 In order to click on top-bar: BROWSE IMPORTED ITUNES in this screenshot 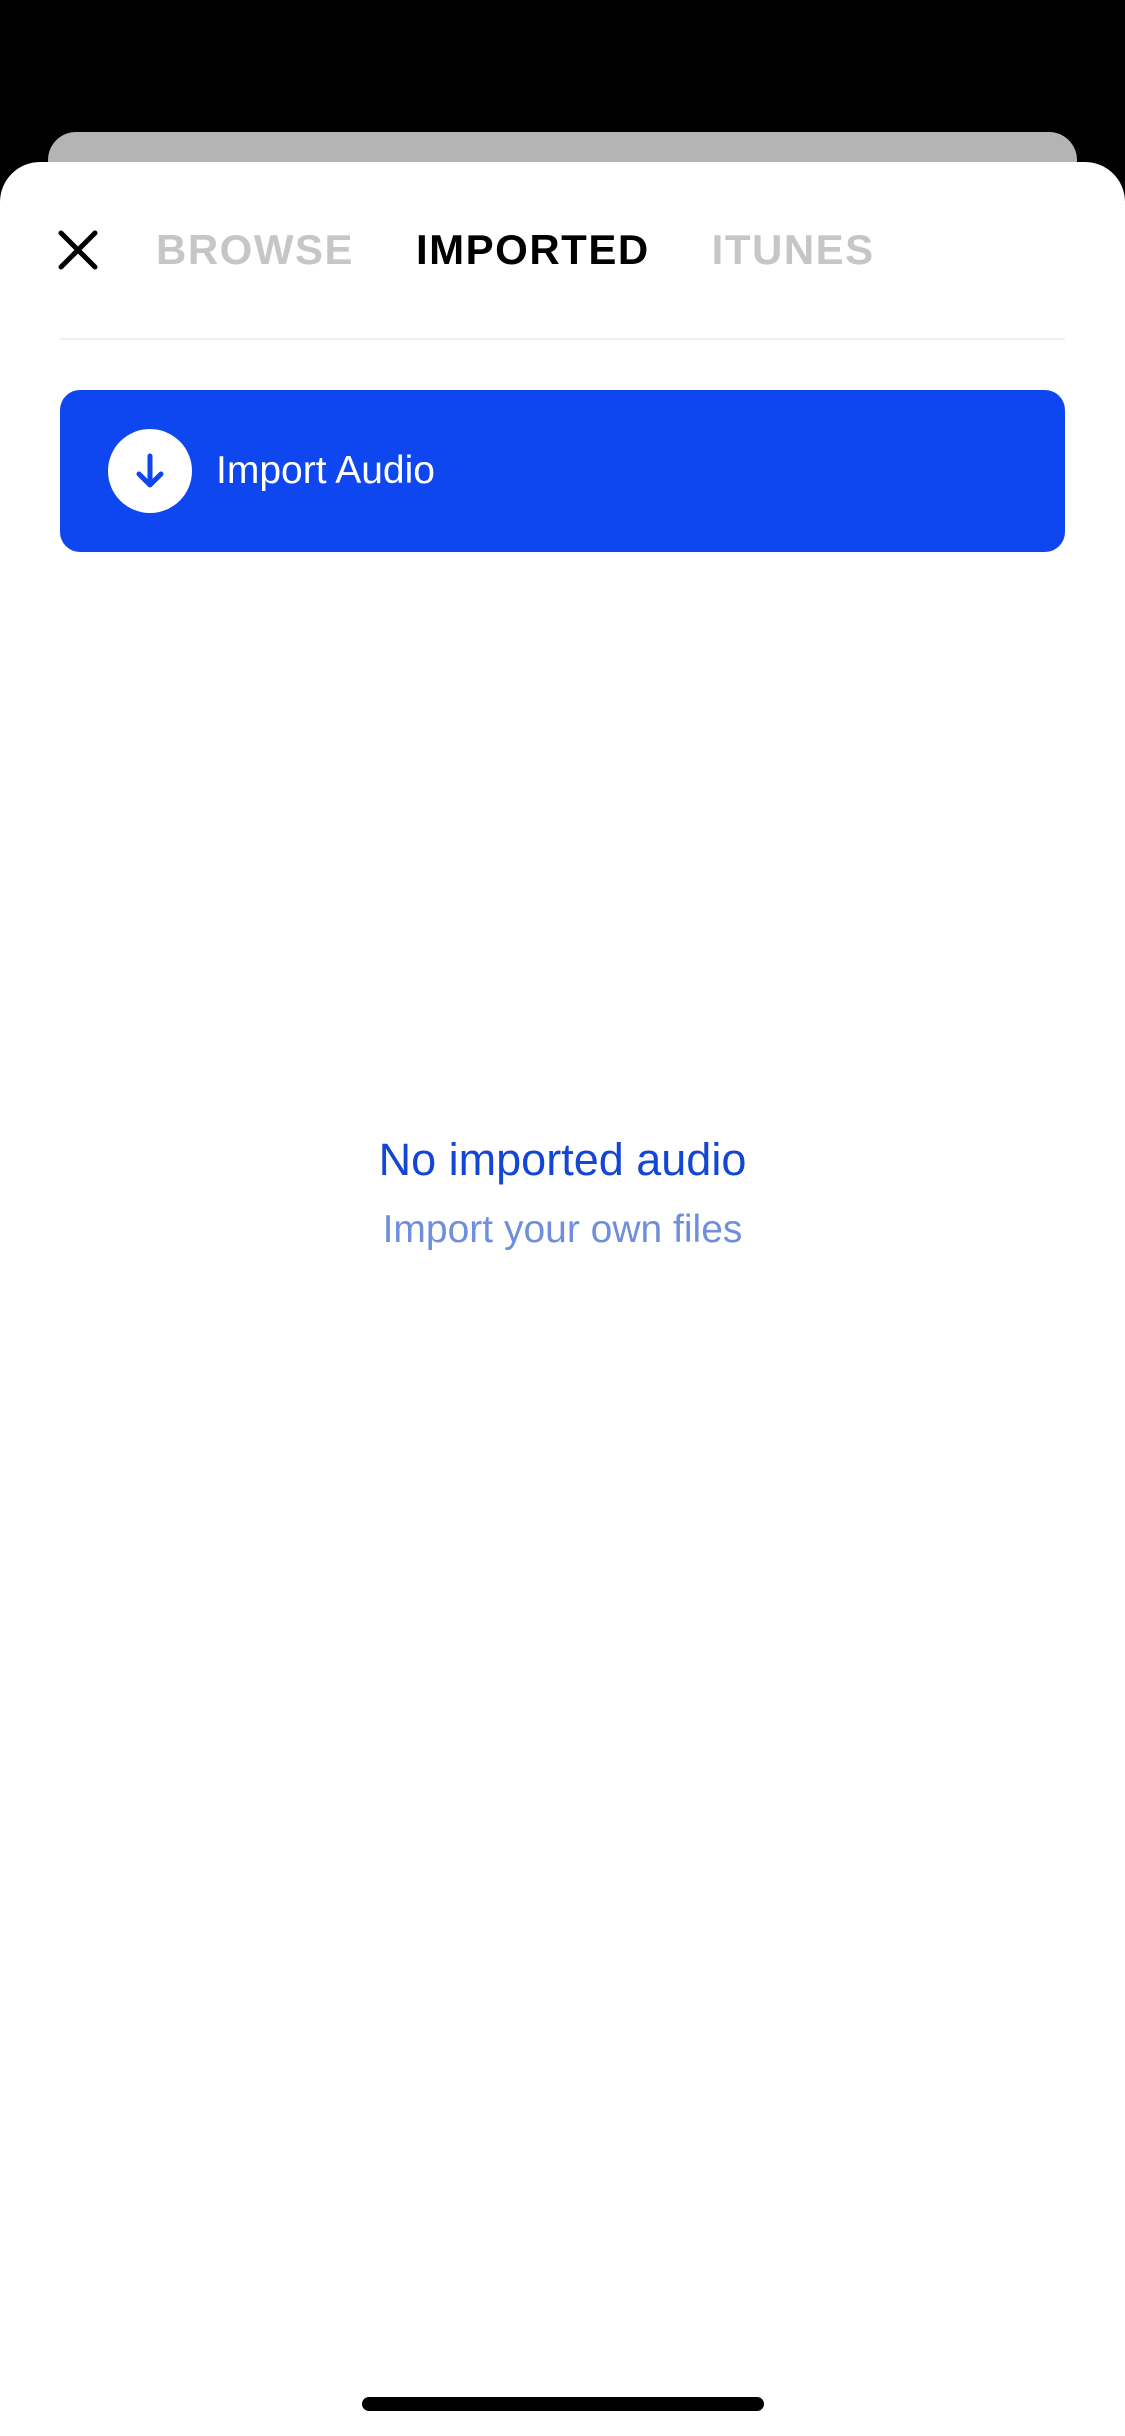, I will do `click(562, 251)`.